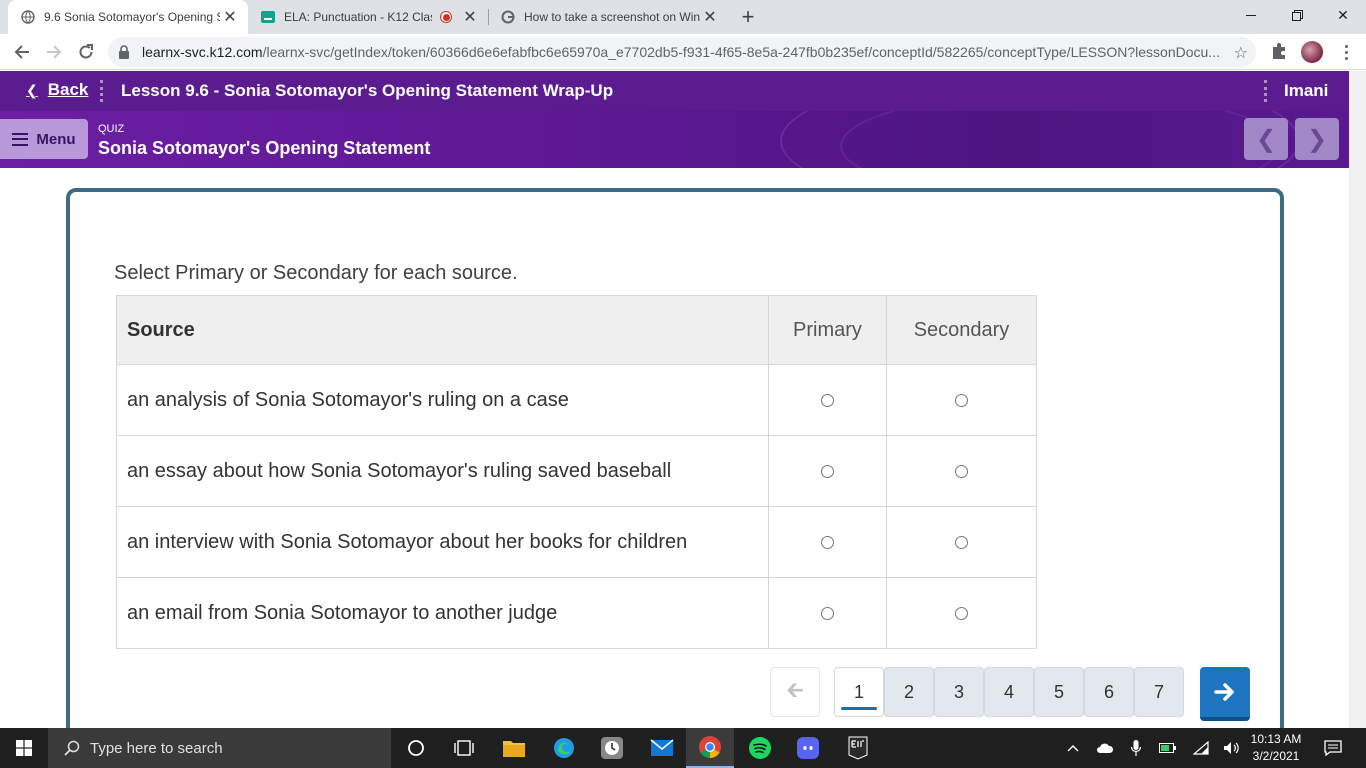 The image size is (1366, 768). I want to click on browser-menu-icon, so click(1346, 52).